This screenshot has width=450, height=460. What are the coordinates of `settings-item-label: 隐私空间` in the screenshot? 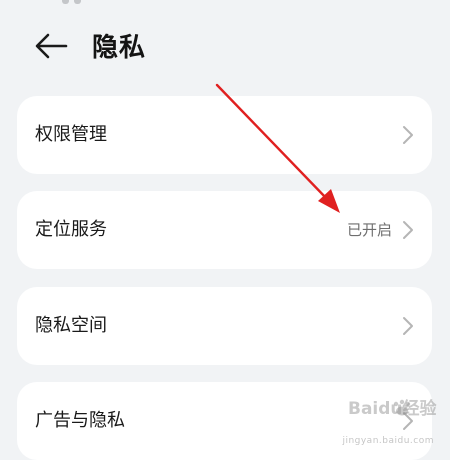 It's located at (71, 325).